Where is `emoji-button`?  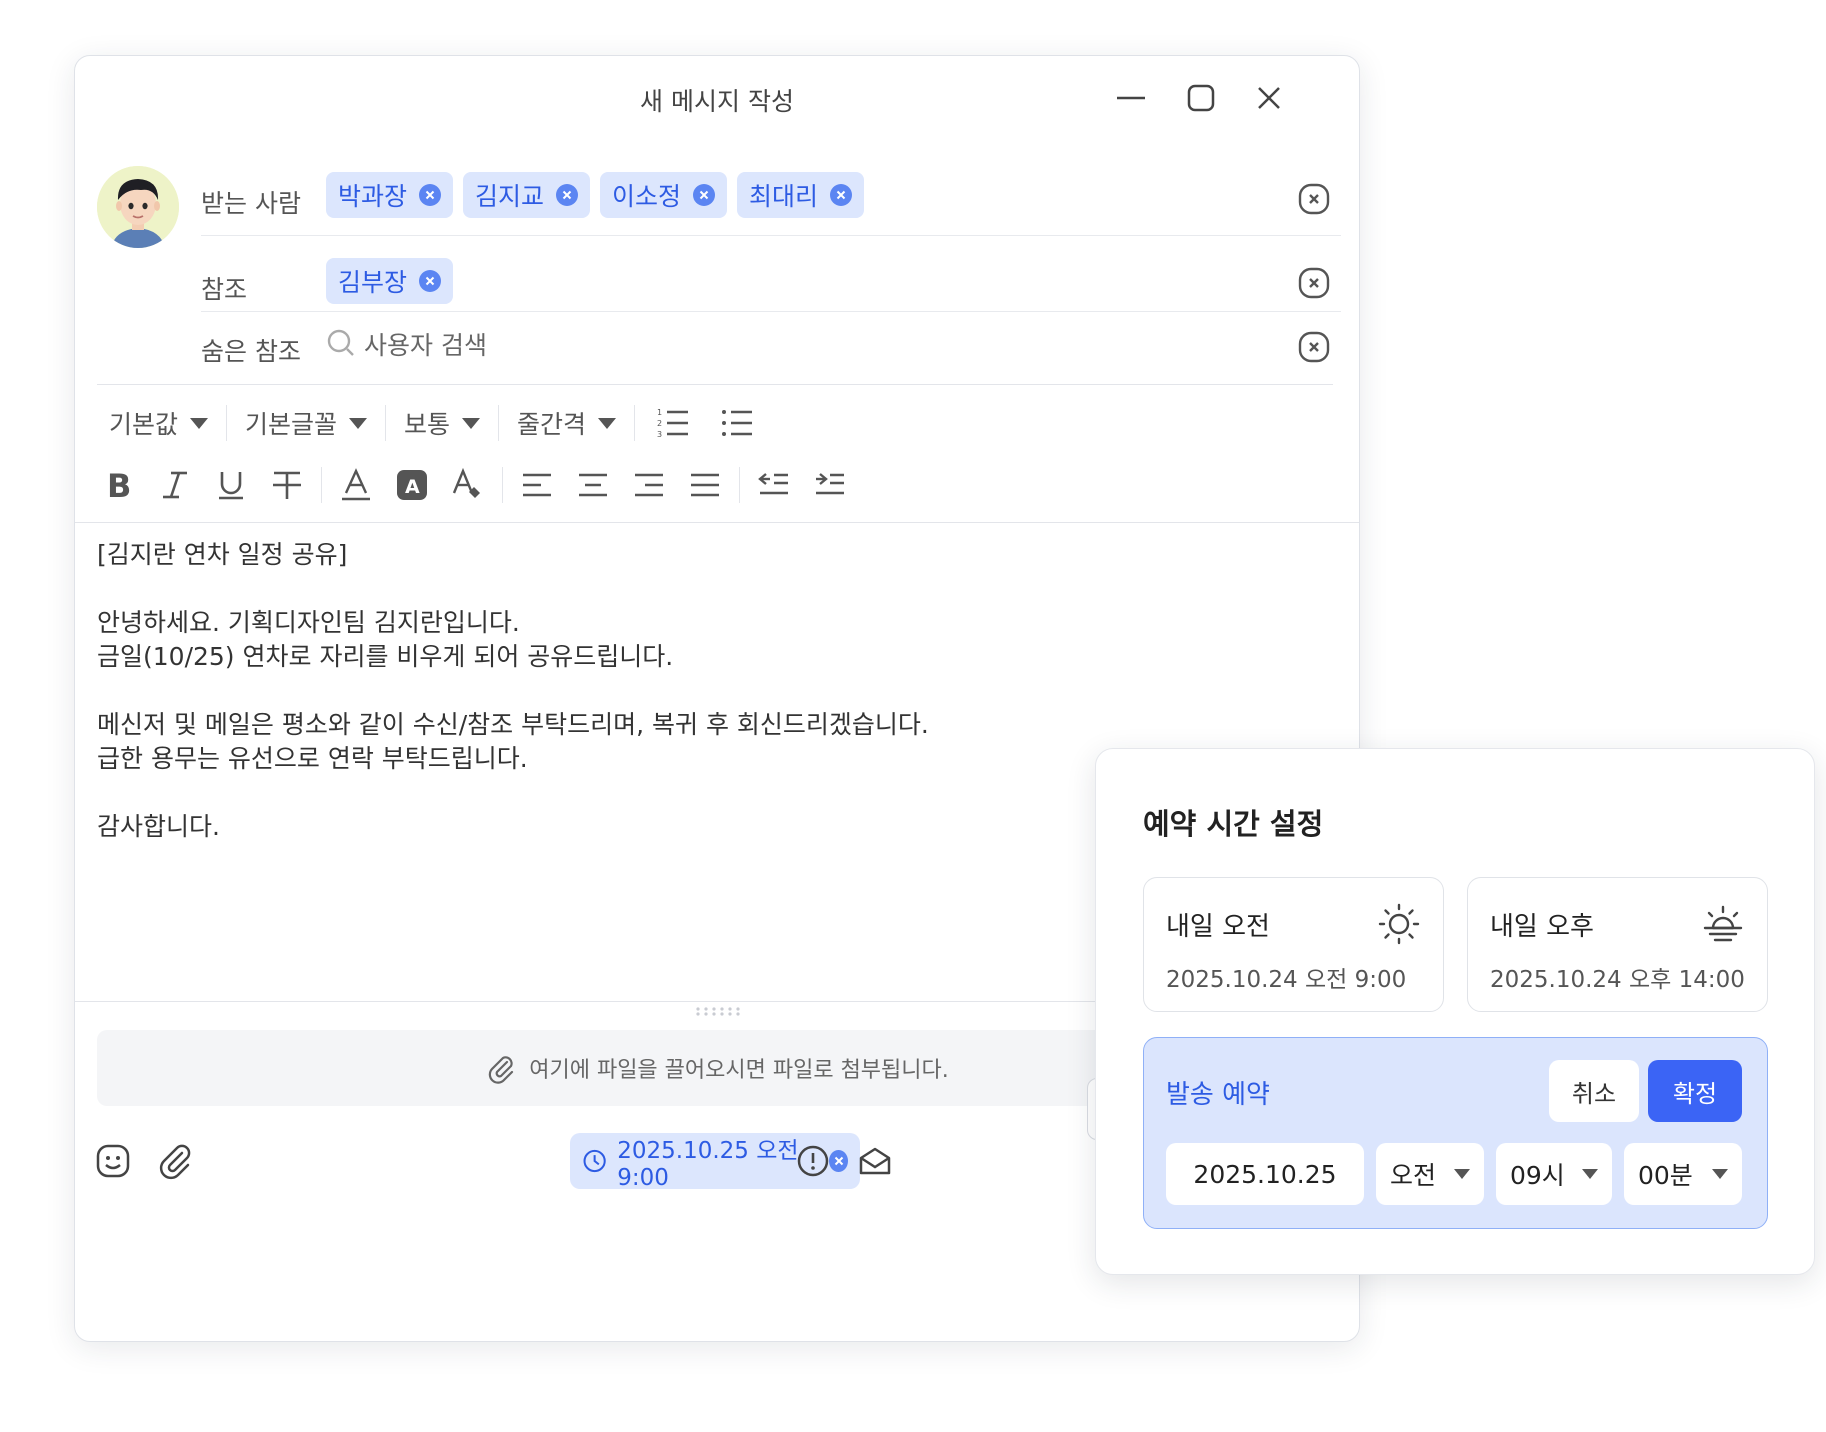 emoji-button is located at coordinates (113, 1161).